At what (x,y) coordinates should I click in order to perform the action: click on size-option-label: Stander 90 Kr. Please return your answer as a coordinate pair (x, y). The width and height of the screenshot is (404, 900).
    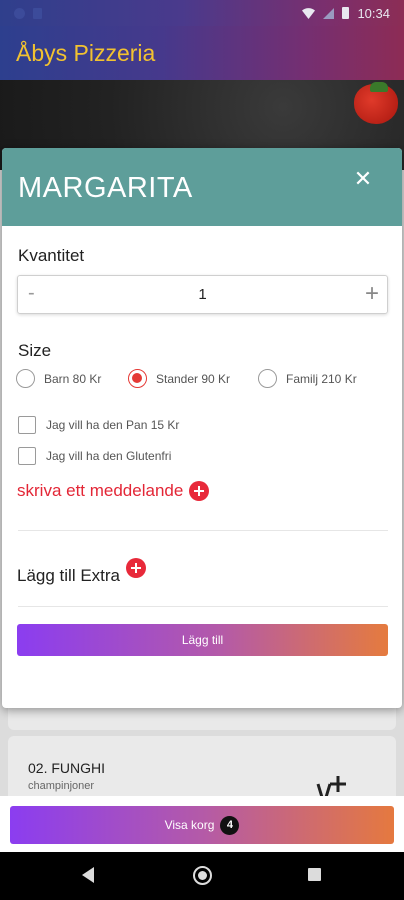
    Looking at the image, I should click on (193, 378).